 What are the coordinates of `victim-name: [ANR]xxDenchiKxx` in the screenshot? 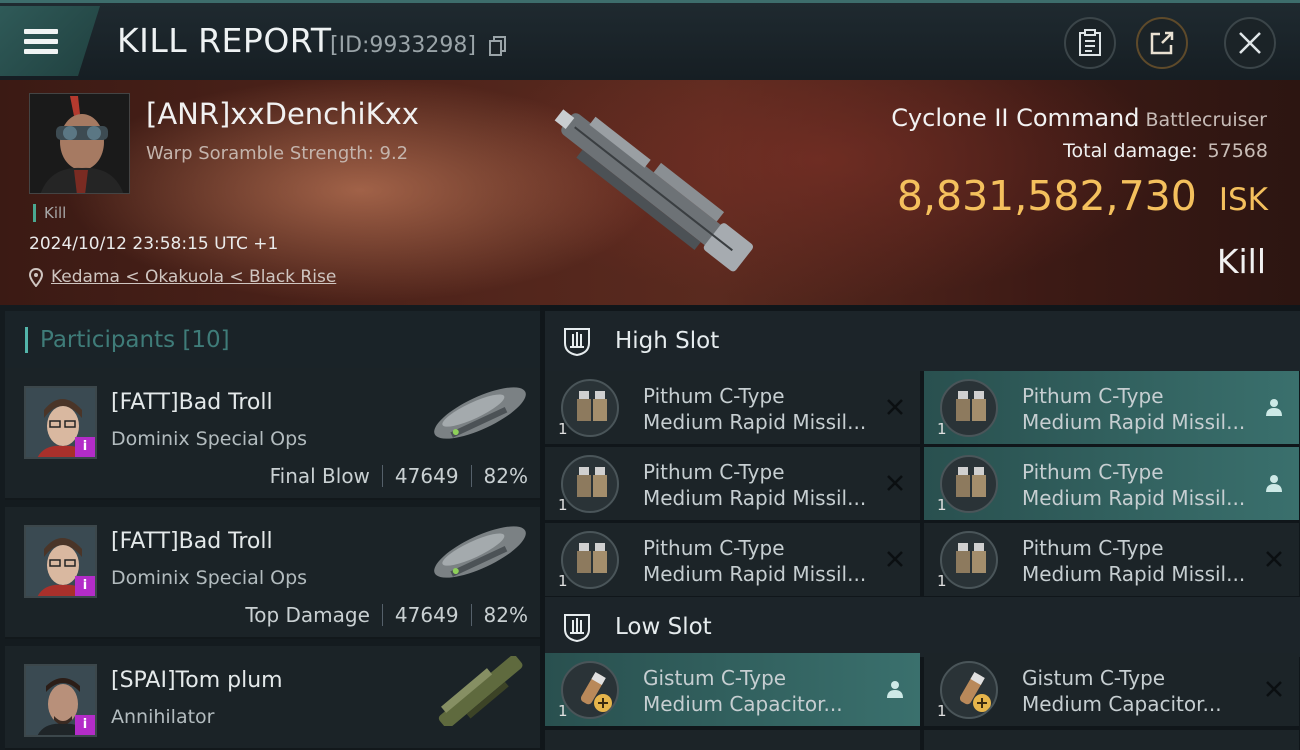 It's located at (282, 114).